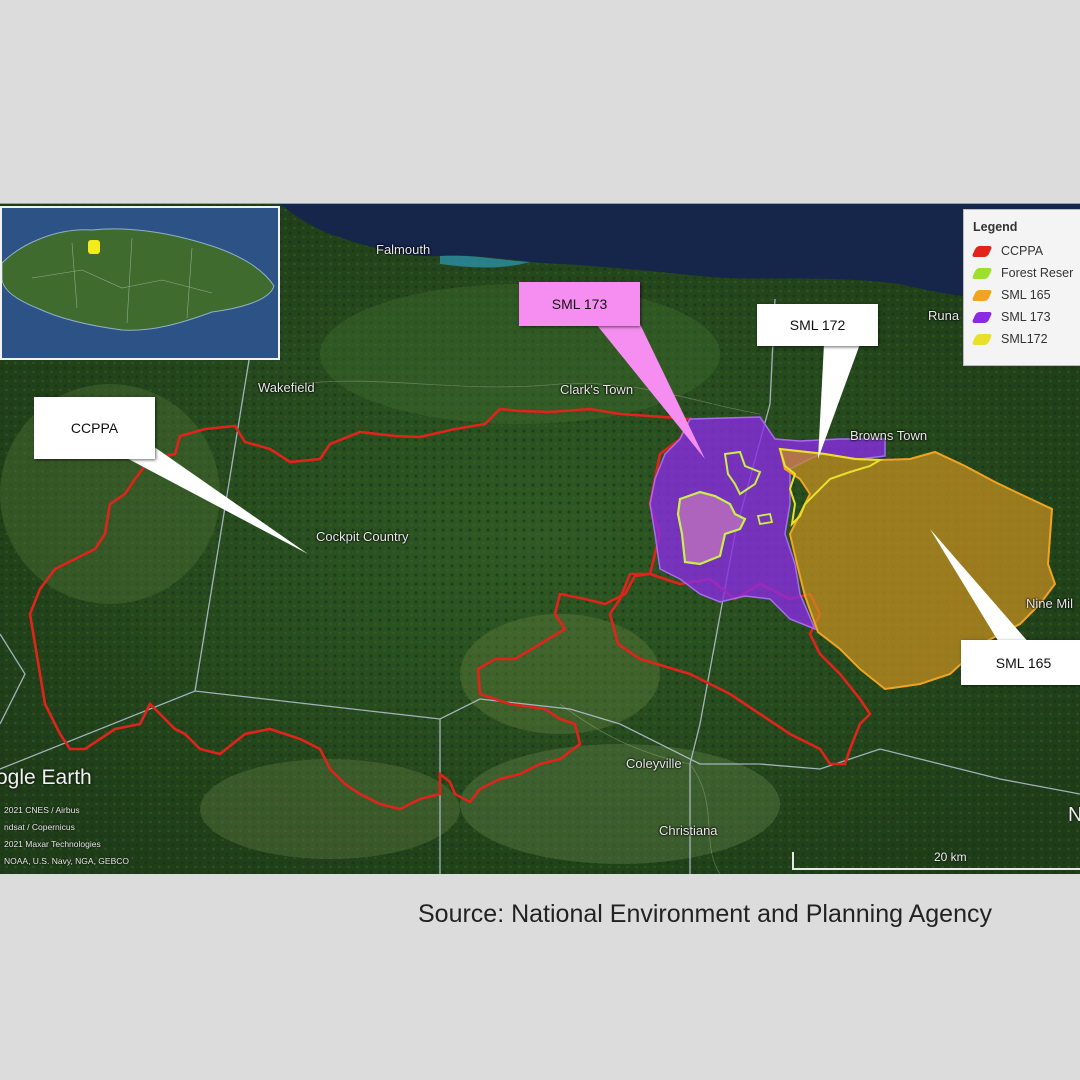 This screenshot has width=1080, height=1080. I want to click on place-clarks-town: Clark's Town, so click(597, 389).